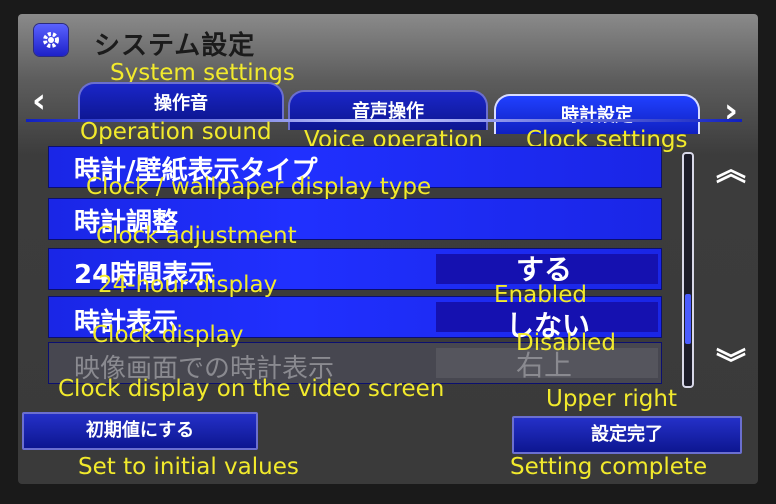  What do you see at coordinates (609, 467) in the screenshot?
I see `setting-complete-translation: Setting complete` at bounding box center [609, 467].